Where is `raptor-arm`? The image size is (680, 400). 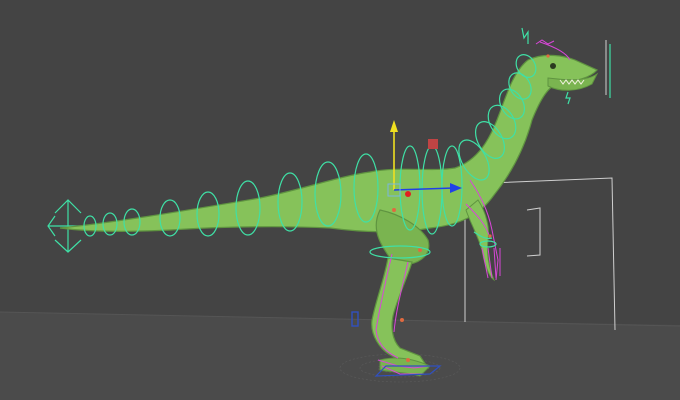 raptor-arm is located at coordinates (480, 240).